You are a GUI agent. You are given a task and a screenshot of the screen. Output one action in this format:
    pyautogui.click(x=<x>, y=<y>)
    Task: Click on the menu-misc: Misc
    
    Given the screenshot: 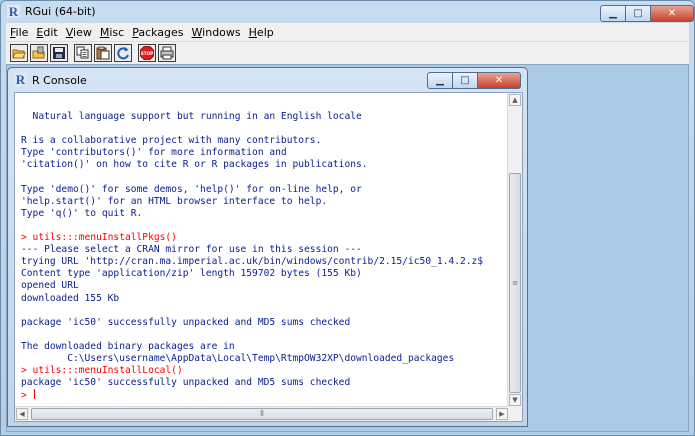 What is the action you would take?
    pyautogui.click(x=112, y=32)
    